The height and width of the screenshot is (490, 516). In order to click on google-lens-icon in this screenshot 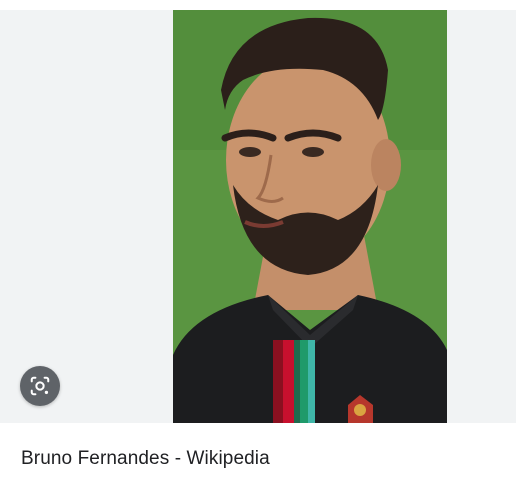, I will do `click(40, 386)`.